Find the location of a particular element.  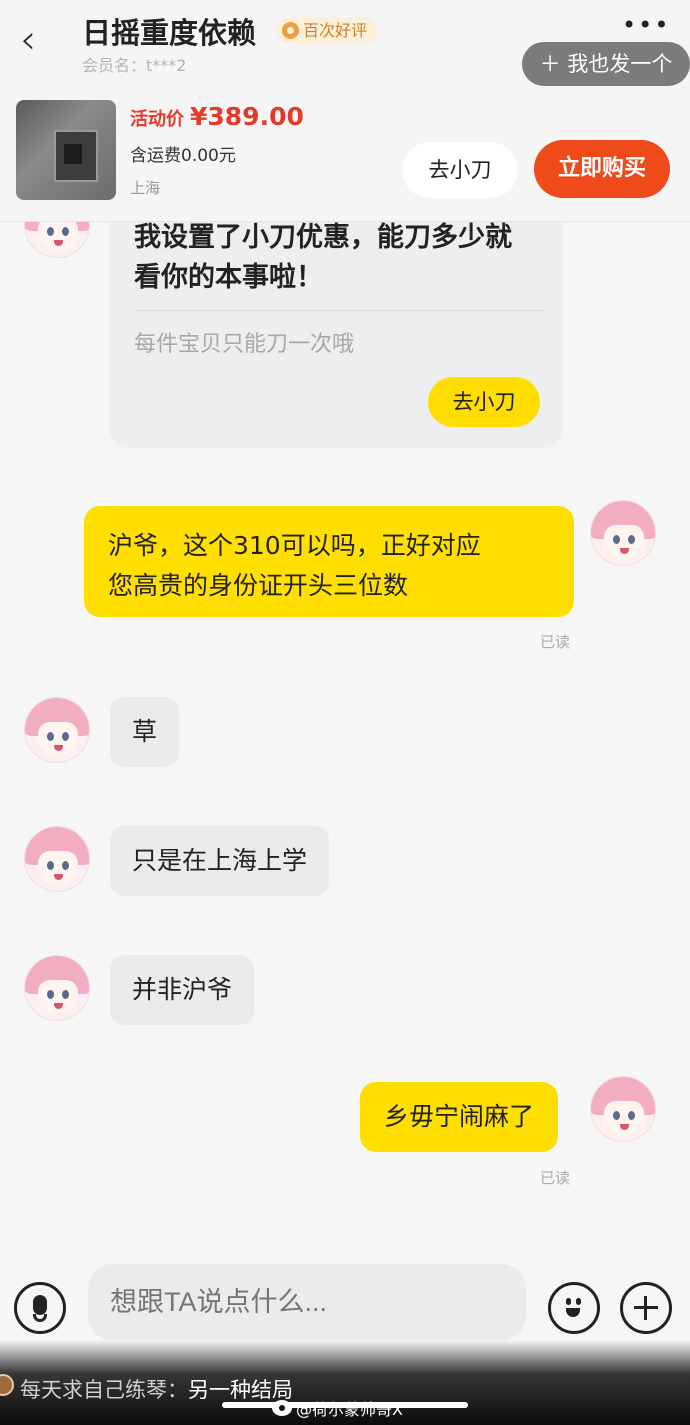

shipping-info: 含运费0.00元 is located at coordinates (183, 156).